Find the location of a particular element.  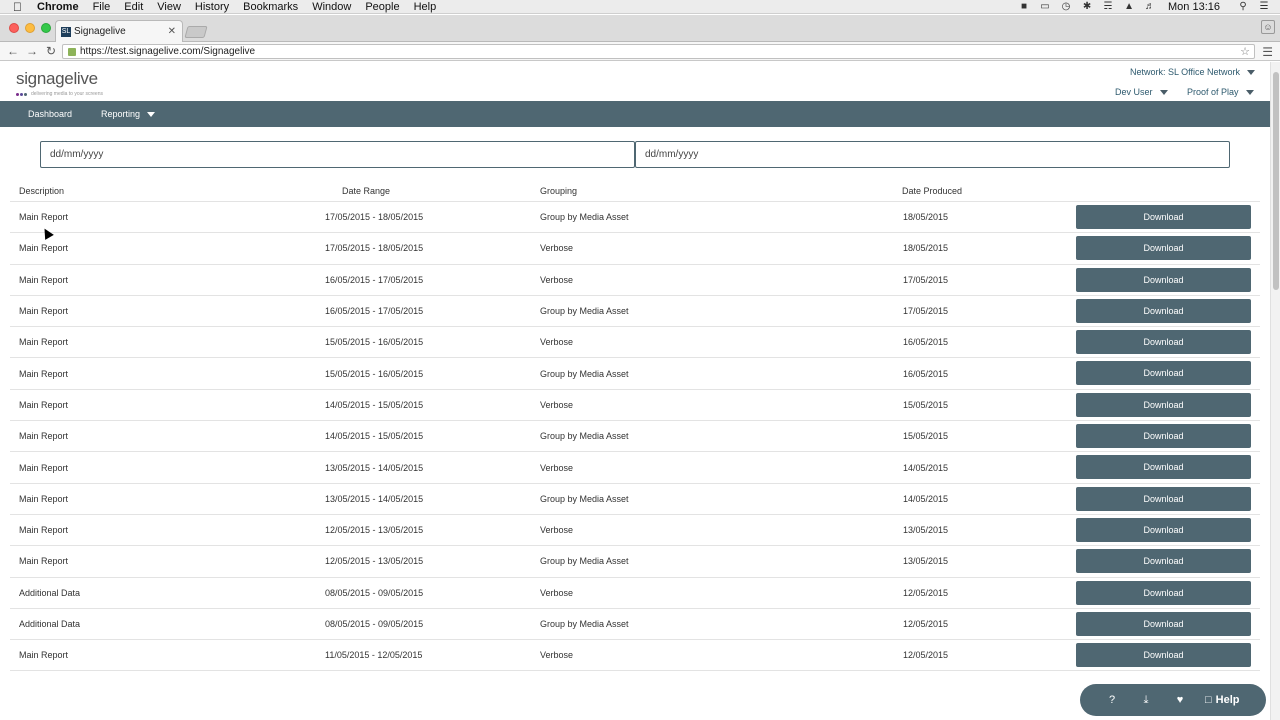

profile-icon: ☺ is located at coordinates (1268, 27).